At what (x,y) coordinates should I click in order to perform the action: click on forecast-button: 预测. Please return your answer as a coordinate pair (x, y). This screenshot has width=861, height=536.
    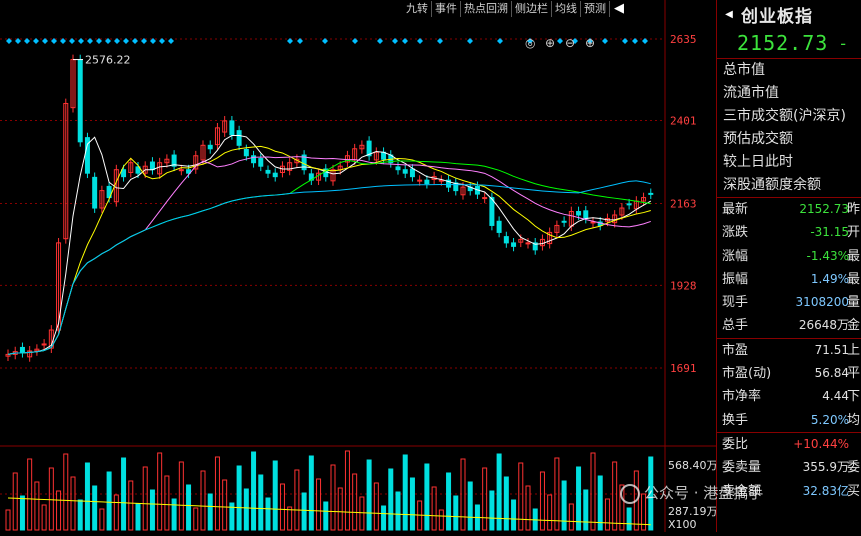
    Looking at the image, I should click on (595, 8).